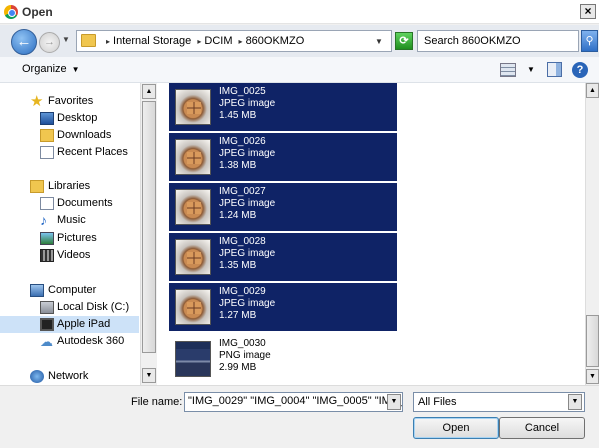 The height and width of the screenshot is (448, 599). I want to click on videos-icon, so click(47, 255).